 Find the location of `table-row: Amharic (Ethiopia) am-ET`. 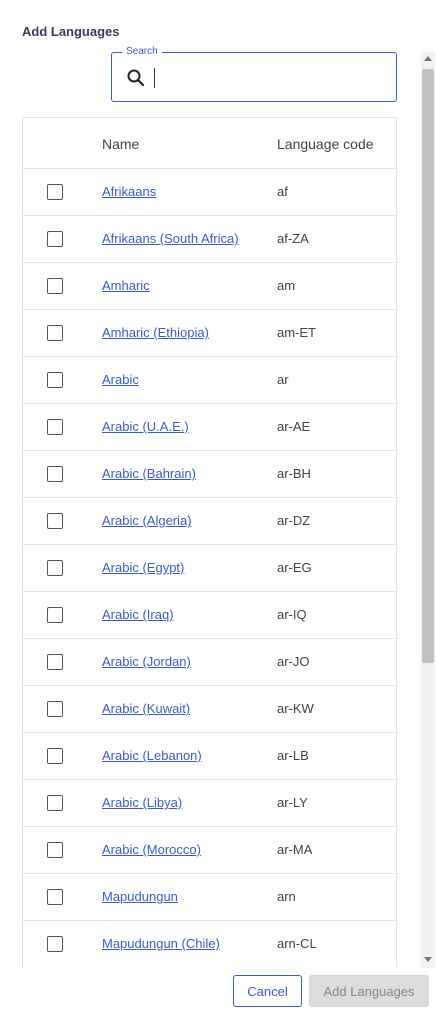

table-row: Amharic (Ethiopia) am-ET is located at coordinates (209, 333).